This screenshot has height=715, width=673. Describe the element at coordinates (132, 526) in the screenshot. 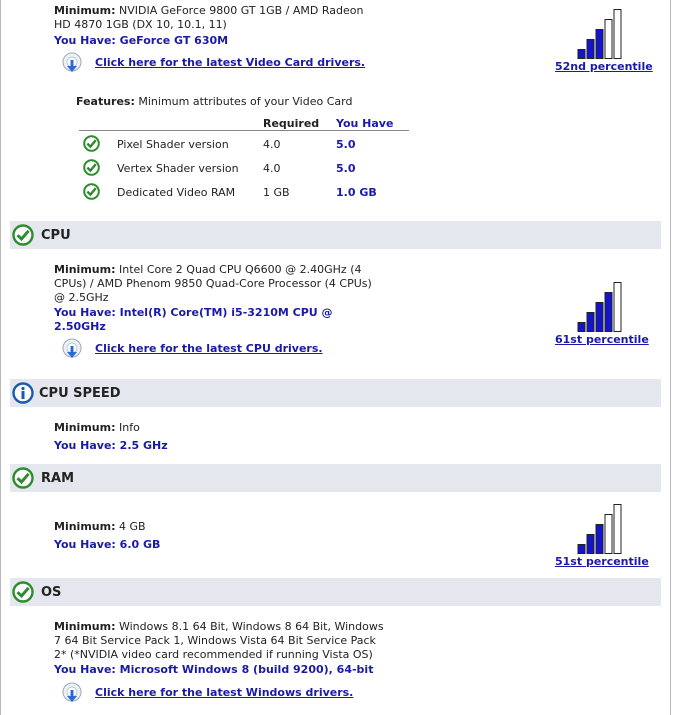

I see `ram-minimum-value: 4 GB` at that location.